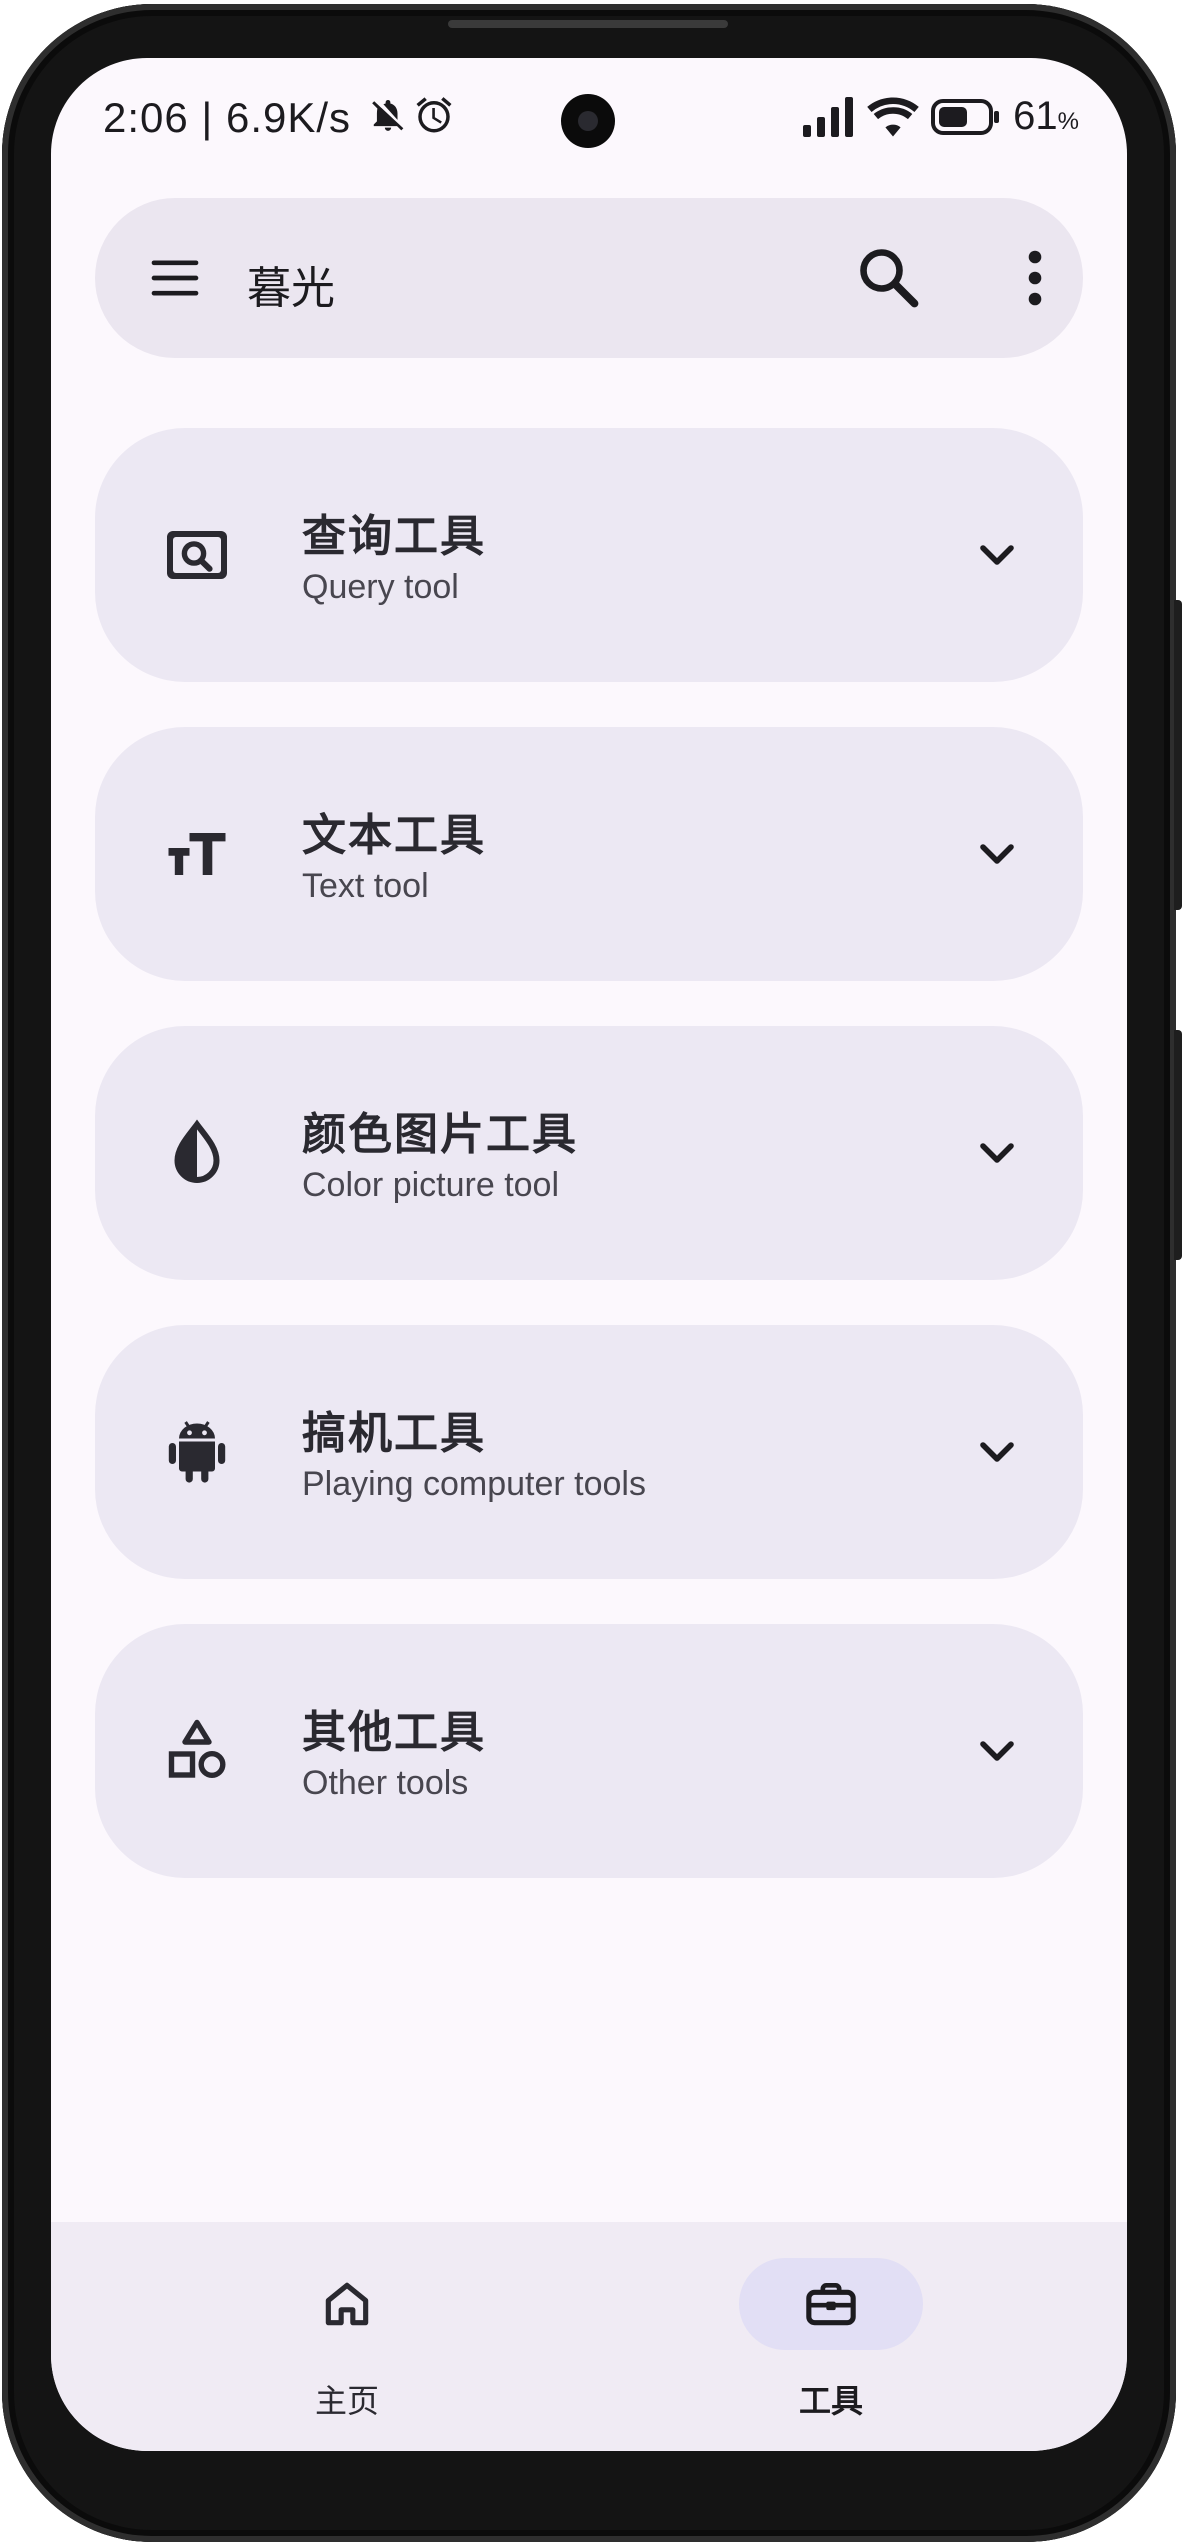  I want to click on status-icons-left, so click(412, 115).